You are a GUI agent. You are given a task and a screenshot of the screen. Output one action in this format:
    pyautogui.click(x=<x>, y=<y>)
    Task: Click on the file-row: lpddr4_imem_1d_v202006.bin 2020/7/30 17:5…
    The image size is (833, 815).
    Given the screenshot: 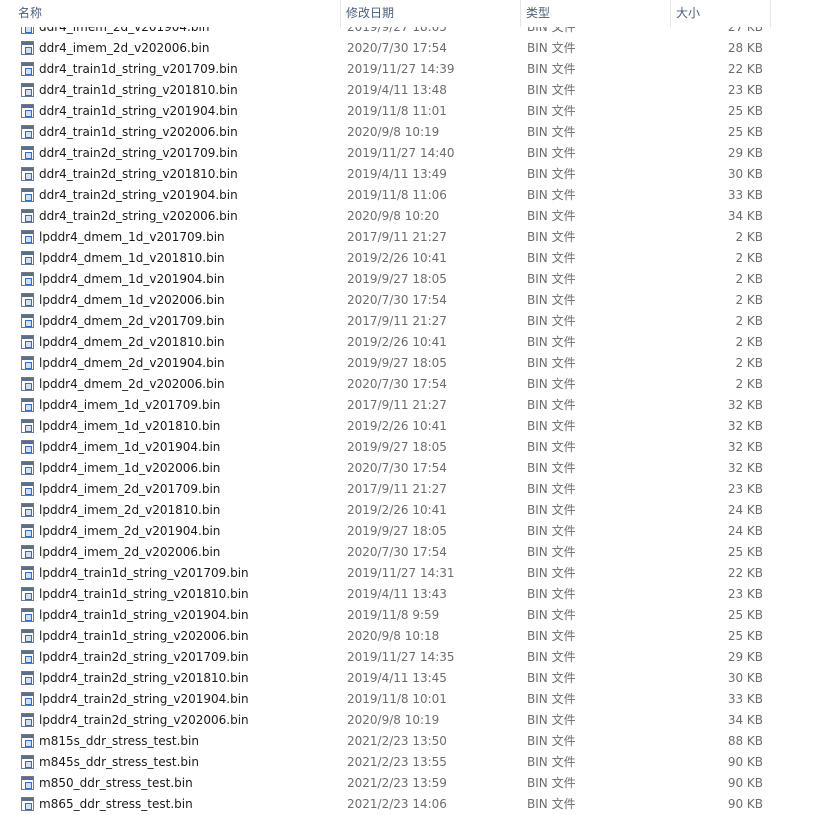 What is the action you would take?
    pyautogui.click(x=416, y=468)
    